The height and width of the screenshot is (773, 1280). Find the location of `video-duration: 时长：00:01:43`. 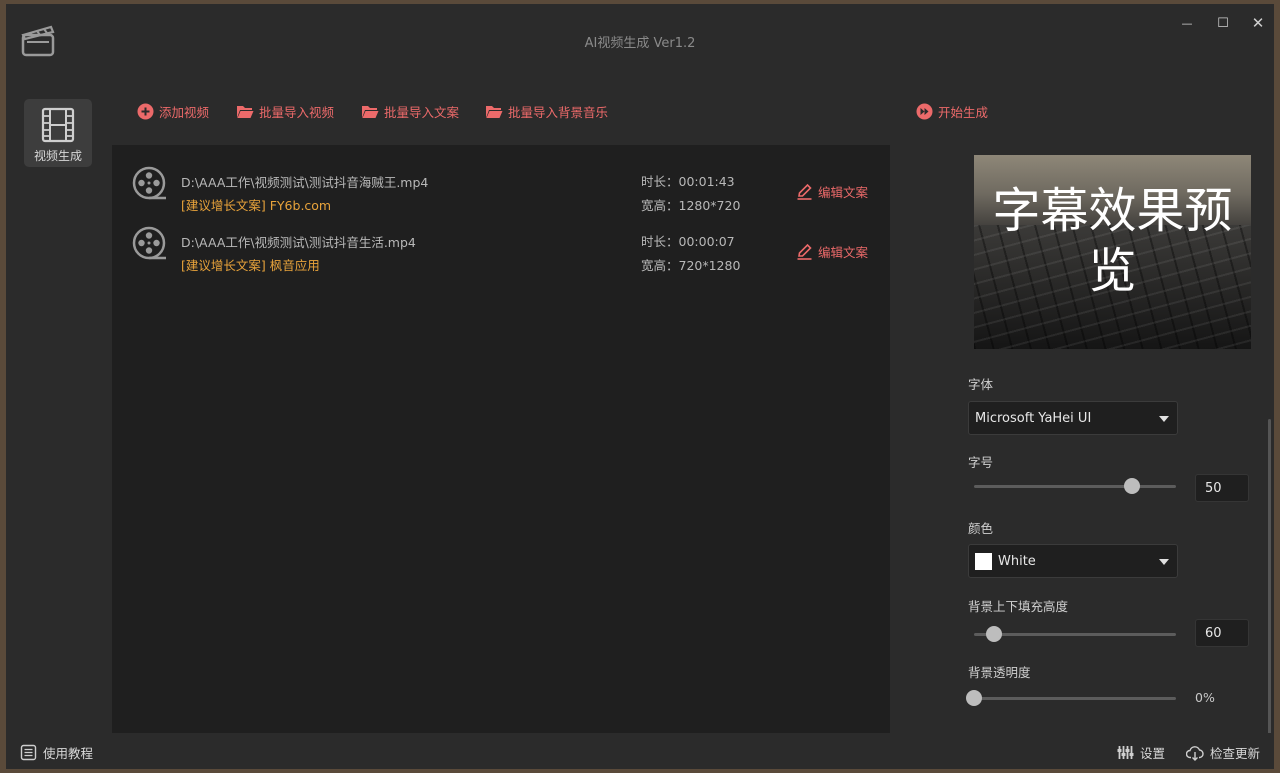

video-duration: 时长：00:01:43 is located at coordinates (688, 181).